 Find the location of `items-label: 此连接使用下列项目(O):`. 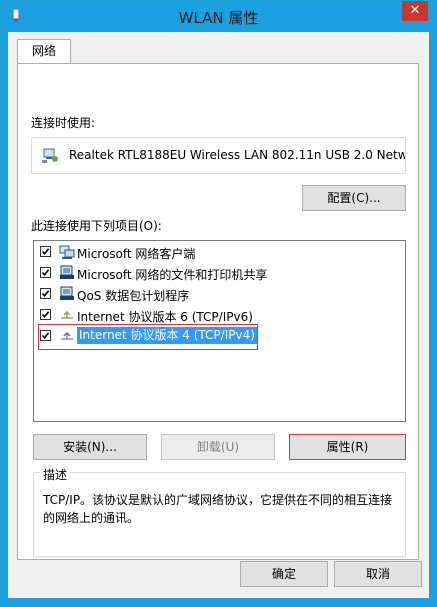

items-label: 此连接使用下列项目(O): is located at coordinates (96, 226).